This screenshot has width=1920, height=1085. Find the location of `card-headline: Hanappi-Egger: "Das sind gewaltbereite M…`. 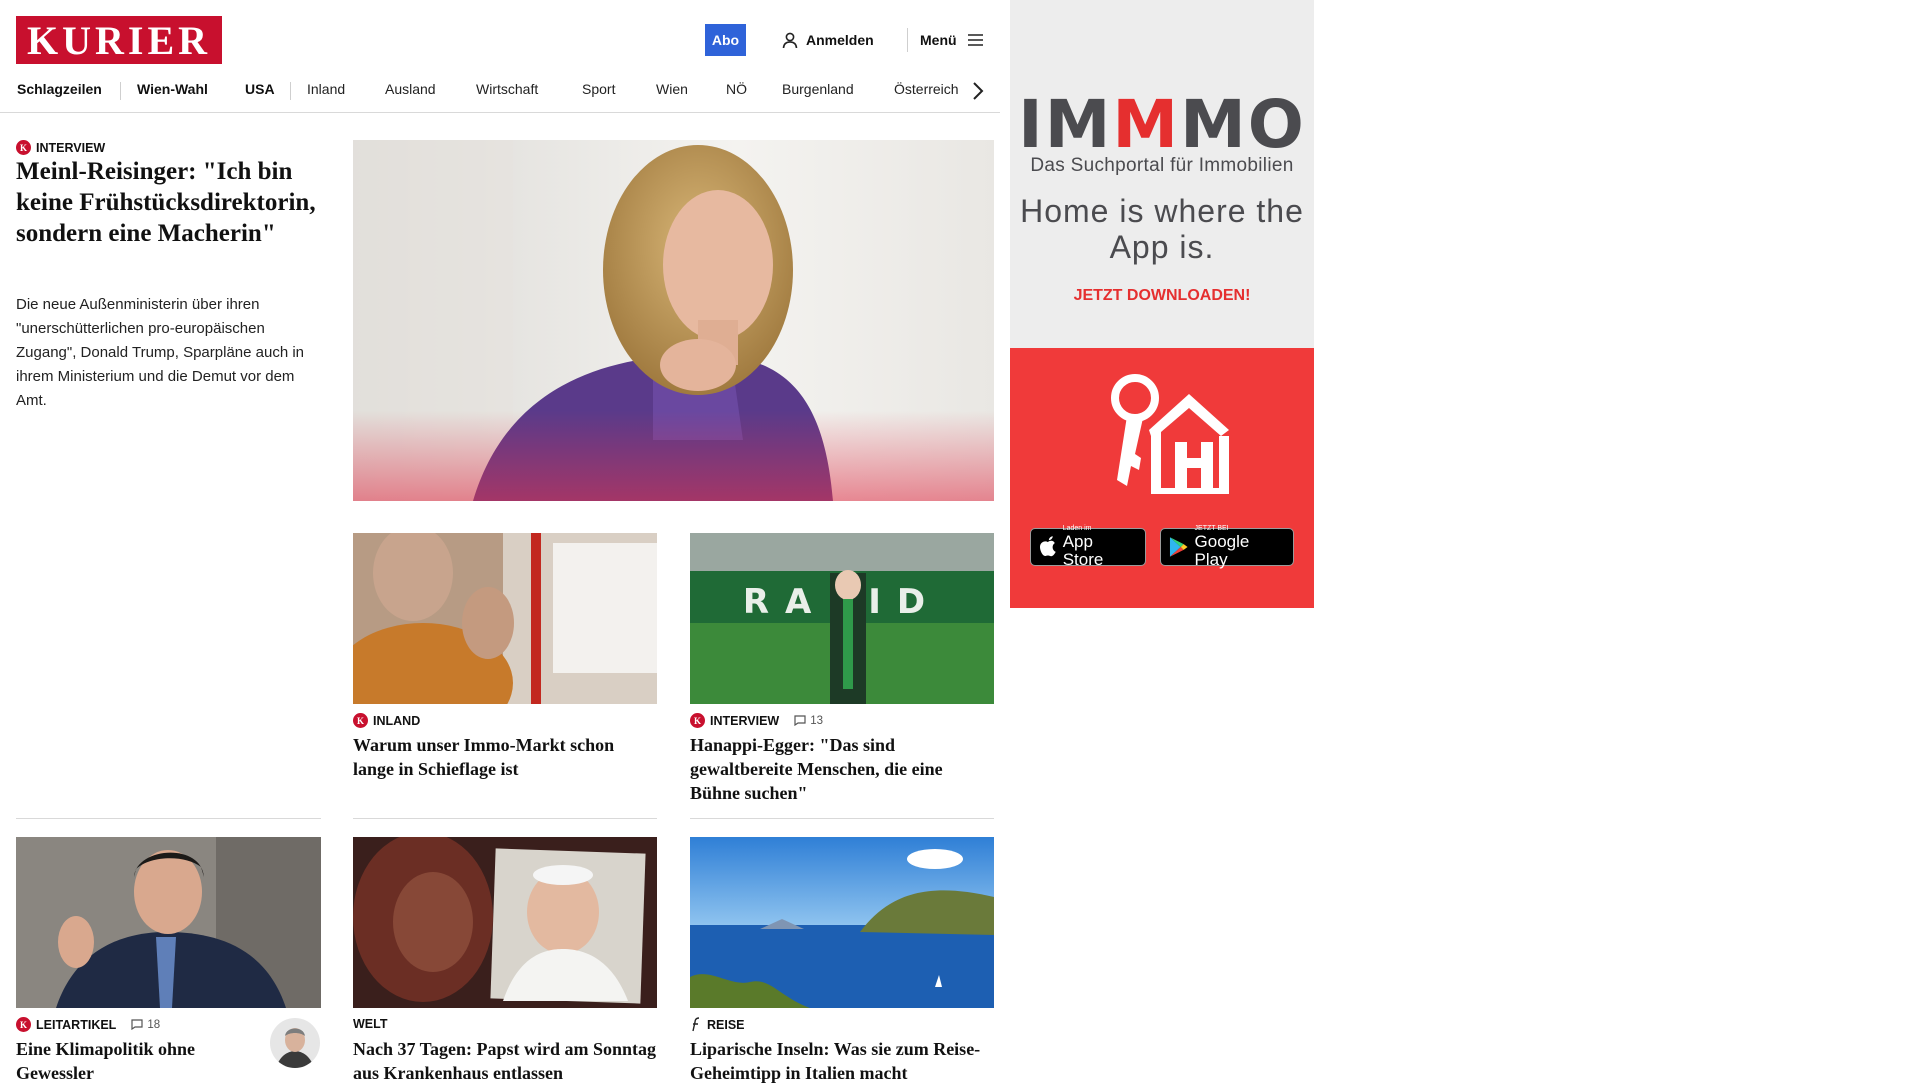

card-headline: Hanappi-Egger: "Das sind gewaltbereite M… is located at coordinates (842, 769).